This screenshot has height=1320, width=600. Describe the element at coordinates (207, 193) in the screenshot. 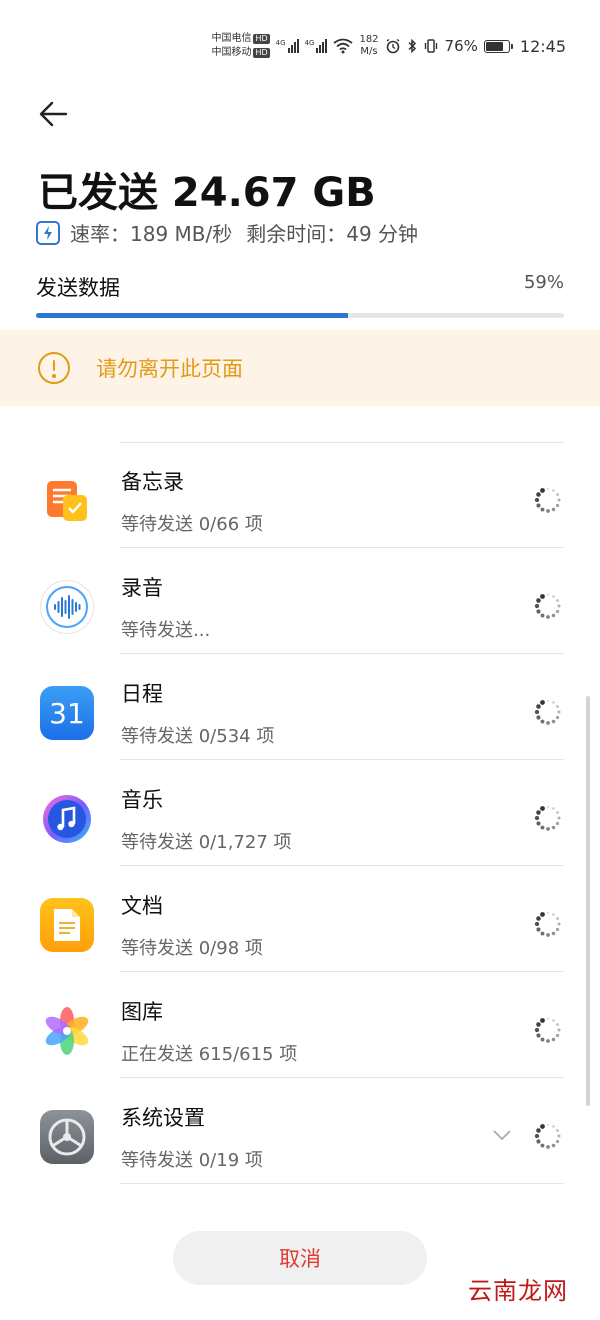

I see `page-title: 已发送 24.67 GB` at that location.